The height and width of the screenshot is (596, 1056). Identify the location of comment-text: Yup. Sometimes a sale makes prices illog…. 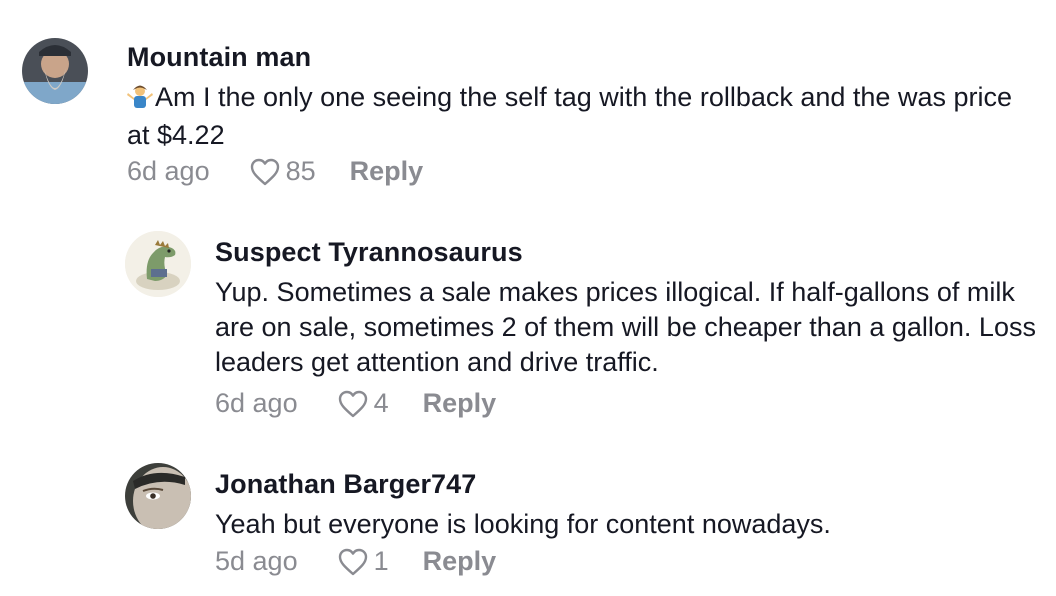
(625, 327).